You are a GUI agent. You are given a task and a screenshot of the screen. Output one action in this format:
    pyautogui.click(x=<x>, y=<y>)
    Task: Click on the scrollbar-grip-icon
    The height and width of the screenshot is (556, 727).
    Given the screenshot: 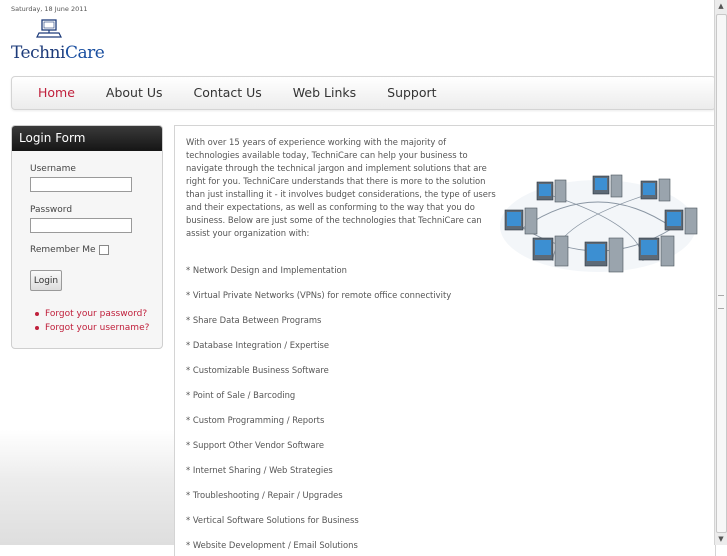 What is the action you would take?
    pyautogui.click(x=721, y=302)
    